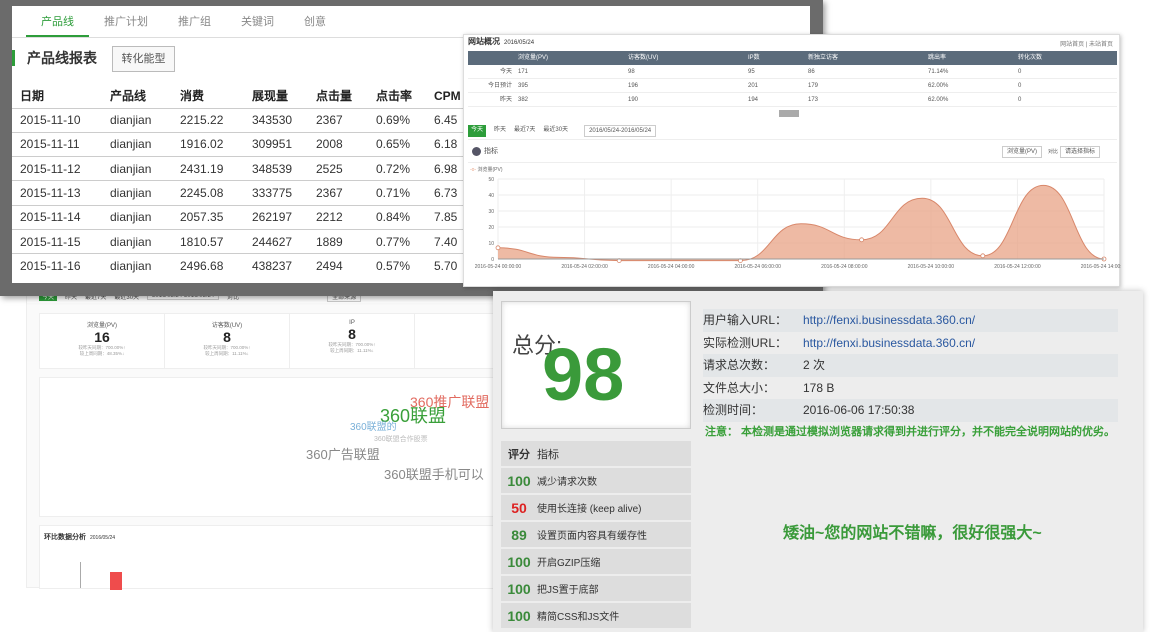 Image resolution: width=1154 pixels, height=632 pixels. Describe the element at coordinates (937, 58) in the screenshot. I see `summary-column-header: 跳出率` at that location.